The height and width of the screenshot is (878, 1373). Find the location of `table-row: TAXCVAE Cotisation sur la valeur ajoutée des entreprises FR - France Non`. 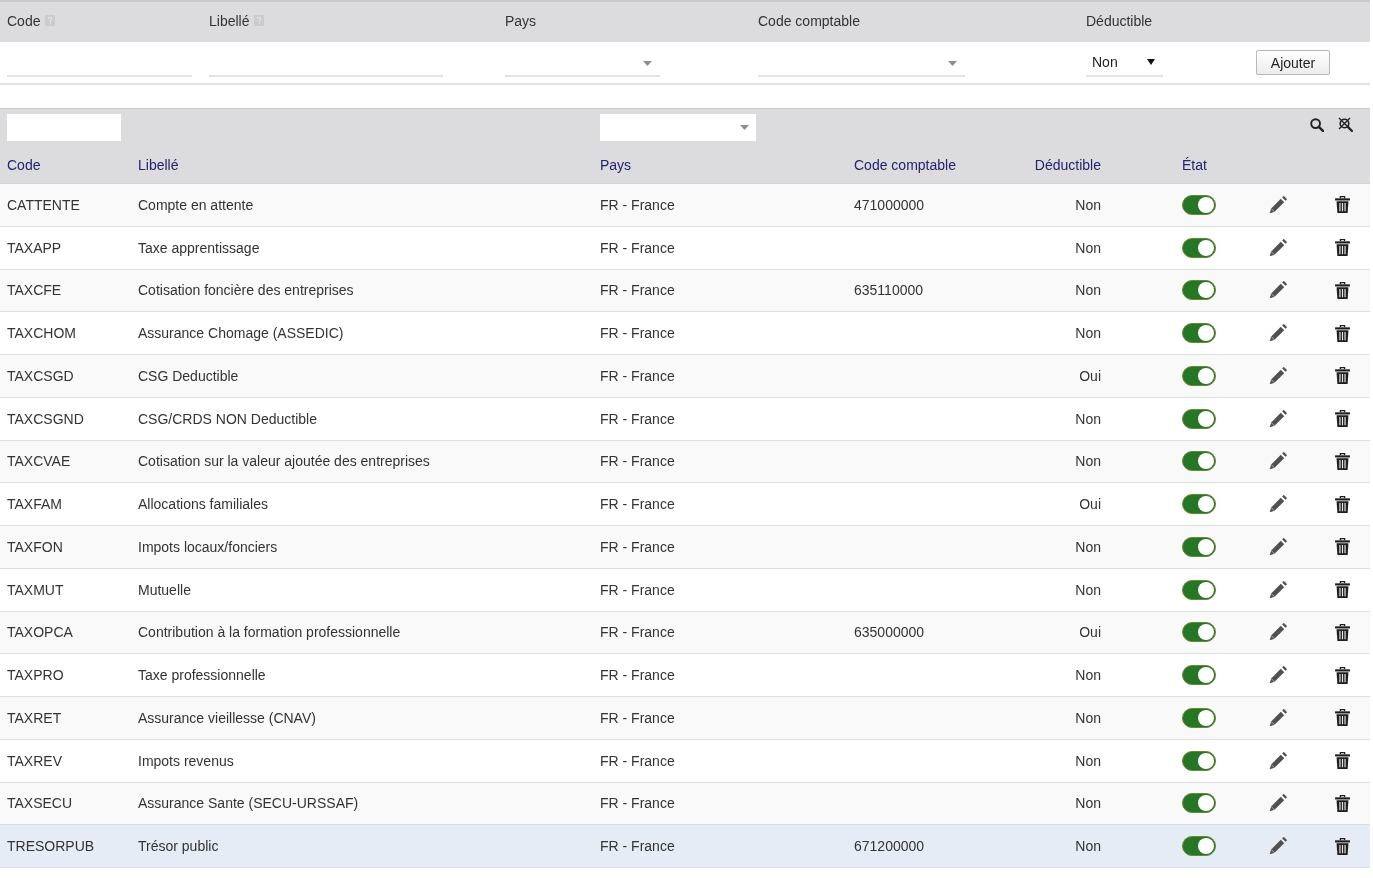

table-row: TAXCVAE Cotisation sur la valeur ajoutée des entreprises FR - France Non is located at coordinates (685, 462).